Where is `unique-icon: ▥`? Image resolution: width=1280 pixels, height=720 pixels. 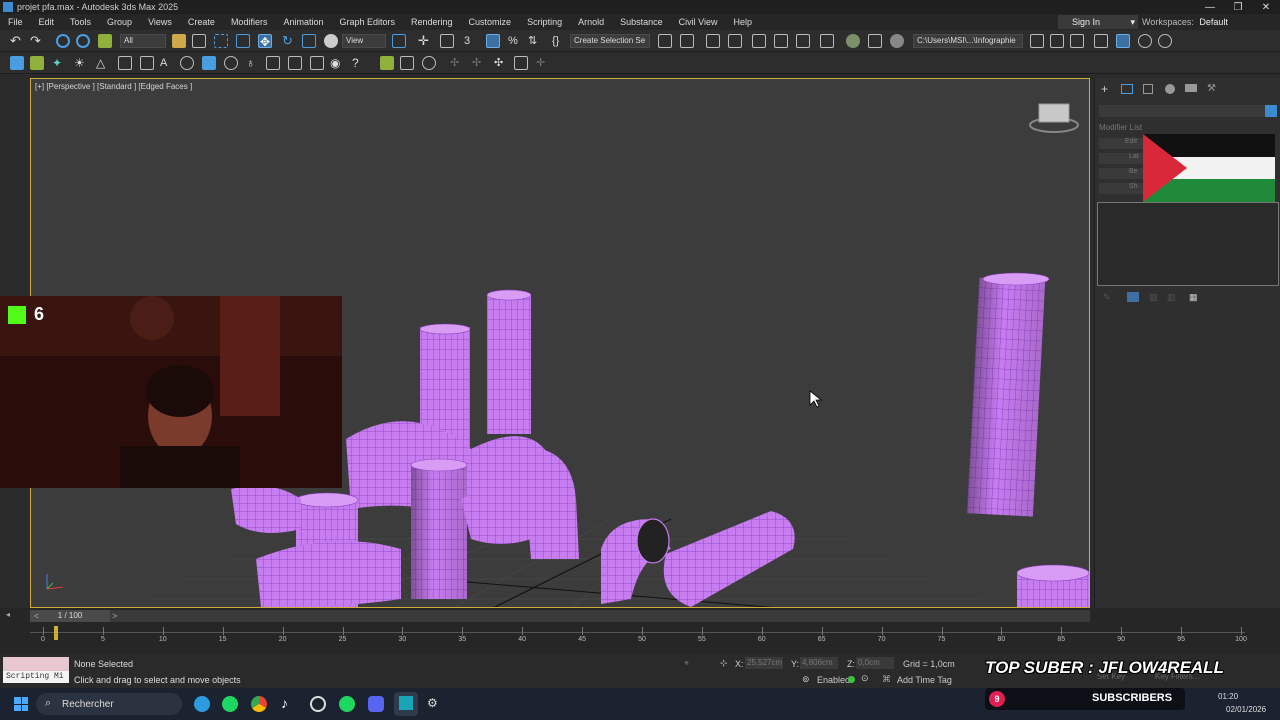 unique-icon: ▥ is located at coordinates (1153, 297).